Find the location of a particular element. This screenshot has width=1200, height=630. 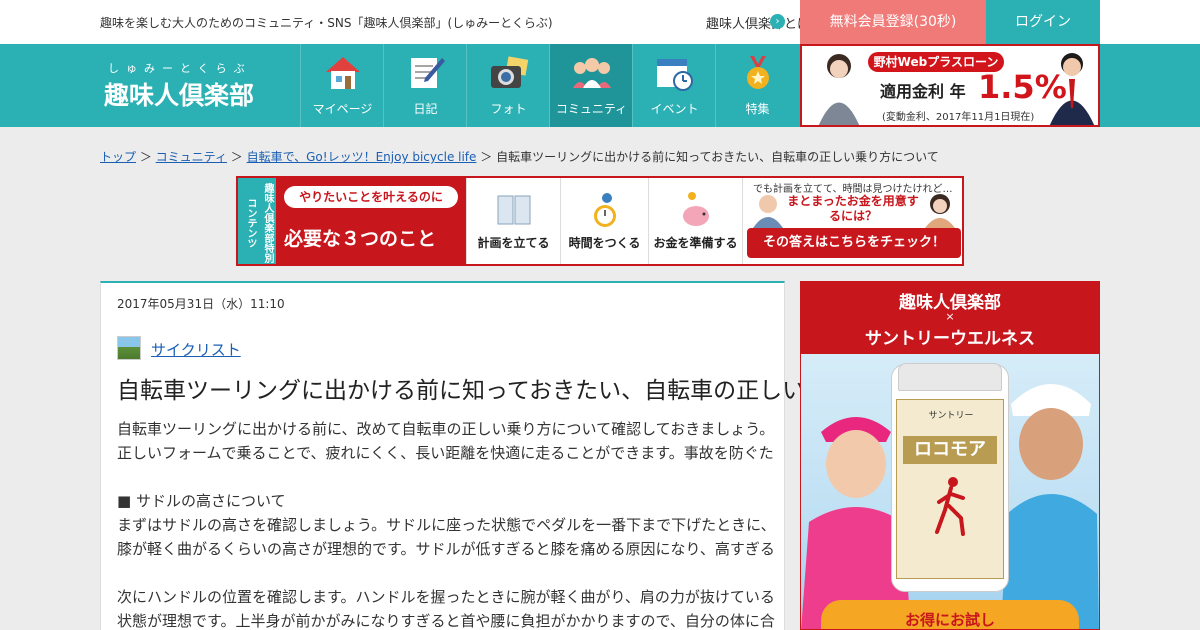

promo-cell-label: 計画を立てる is located at coordinates (513, 243).